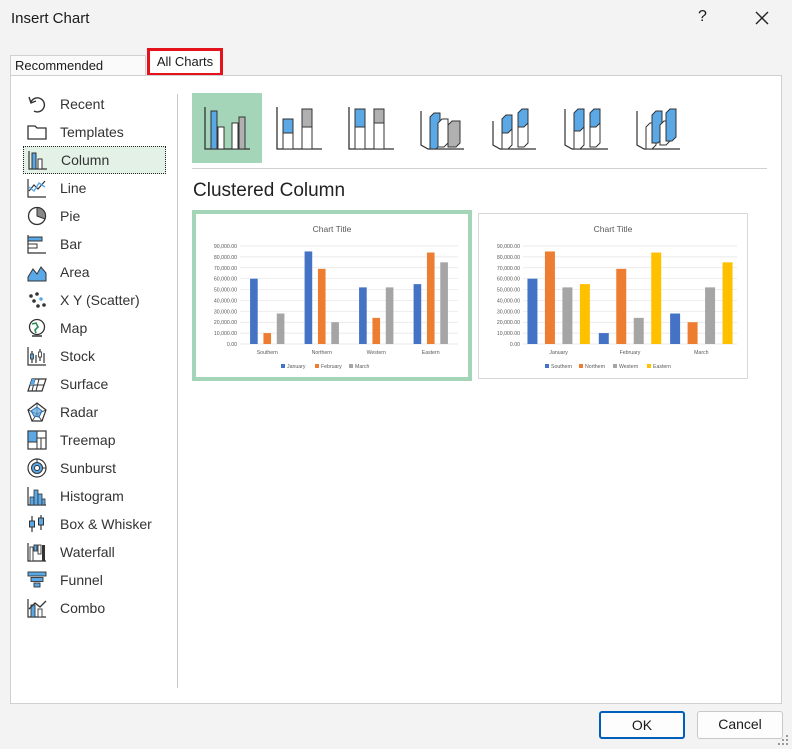 The width and height of the screenshot is (792, 749). I want to click on x-tick-label: February, so click(630, 353).